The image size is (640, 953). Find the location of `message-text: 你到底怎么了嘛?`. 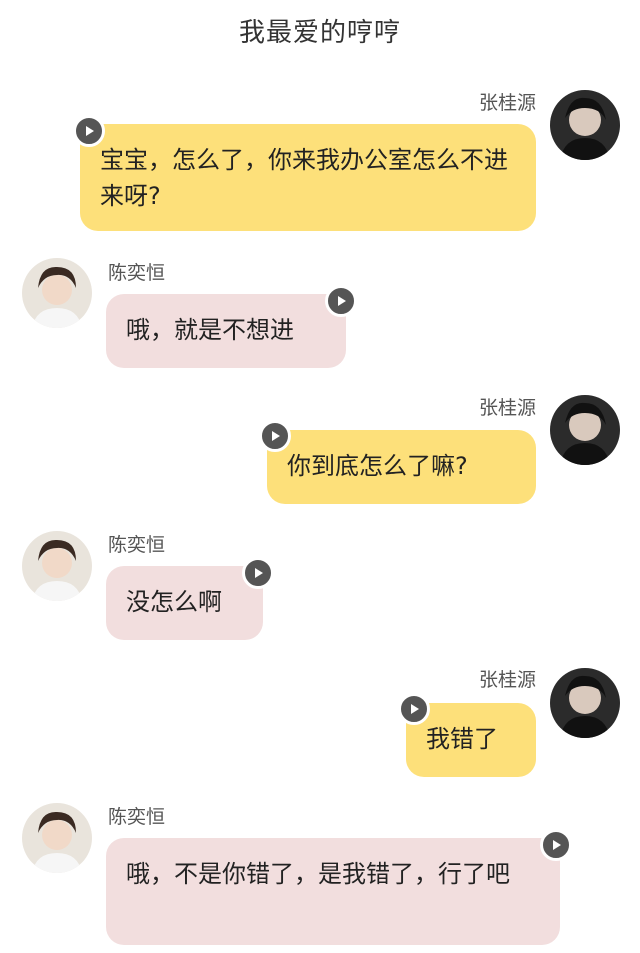

message-text: 你到底怎么了嘛? is located at coordinates (377, 466).